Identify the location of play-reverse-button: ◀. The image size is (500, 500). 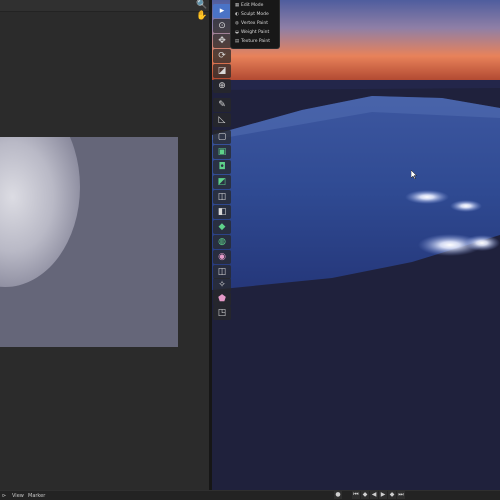
(374, 495).